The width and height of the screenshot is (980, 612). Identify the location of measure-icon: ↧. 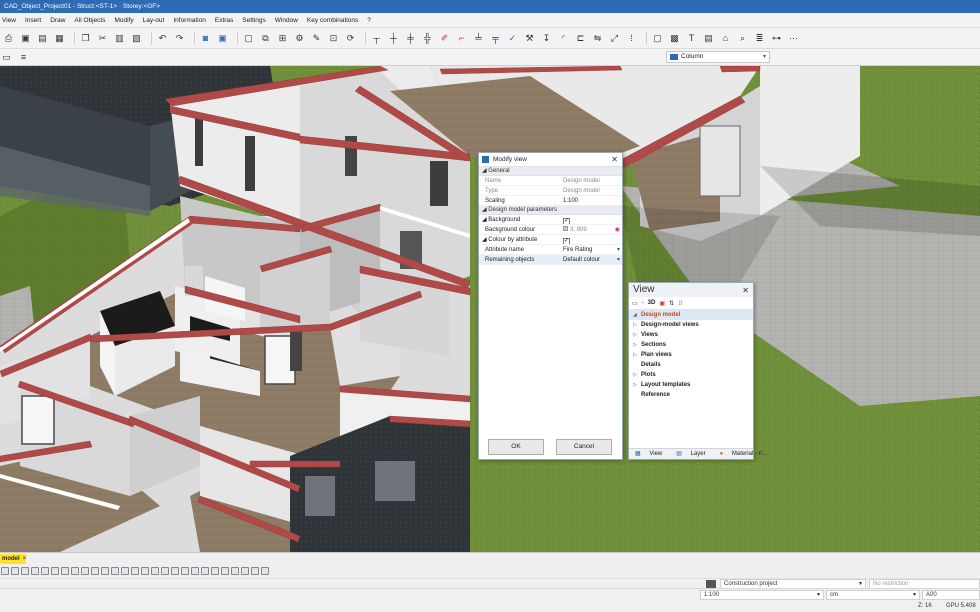
(546, 38).